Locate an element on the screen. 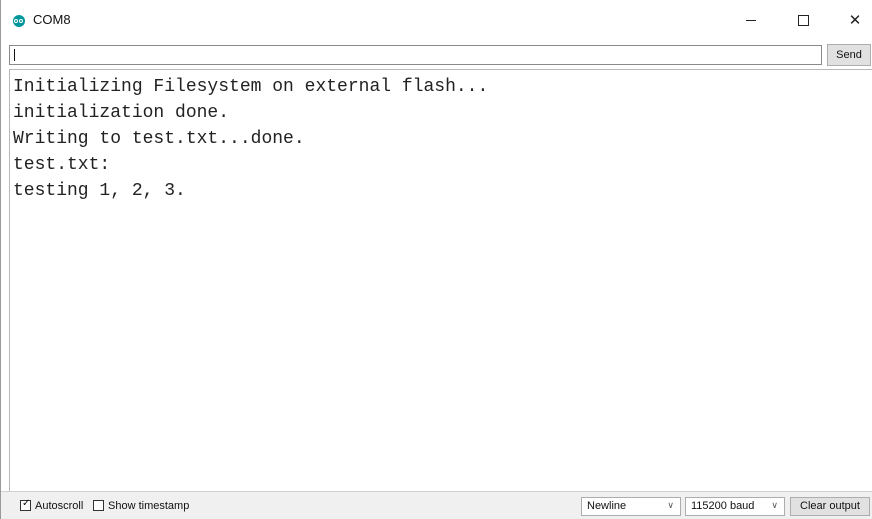  output-line: test.txt: is located at coordinates (62, 165).